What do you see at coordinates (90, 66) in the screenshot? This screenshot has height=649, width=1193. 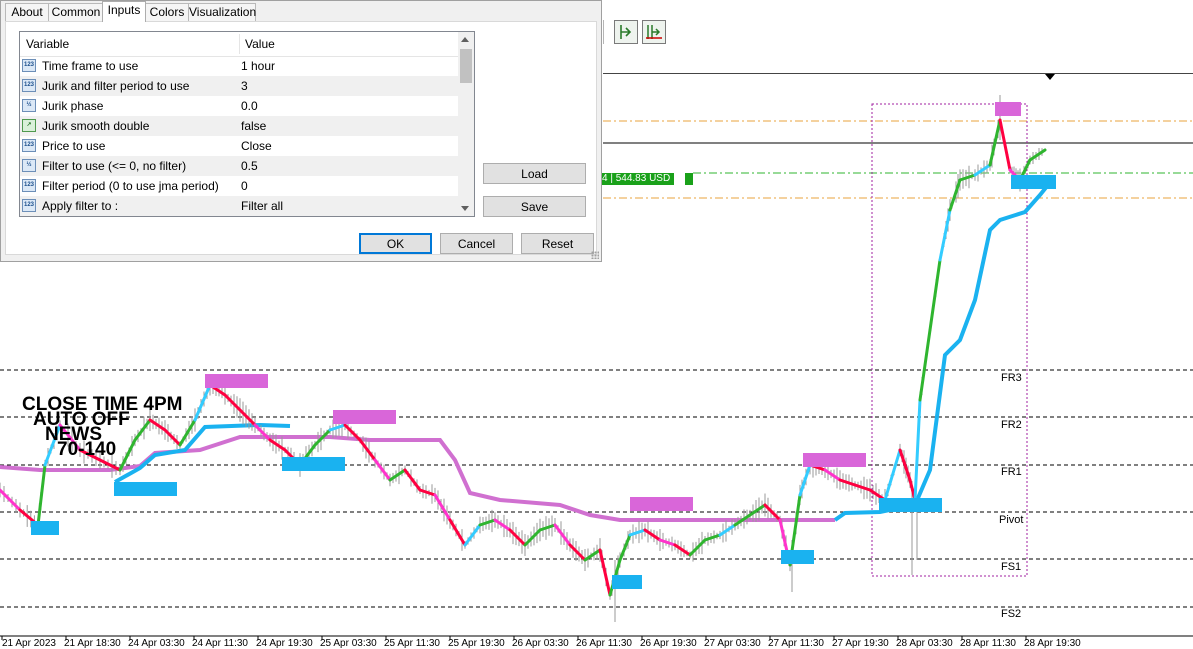 I see `row-variable: Time frame to use` at bounding box center [90, 66].